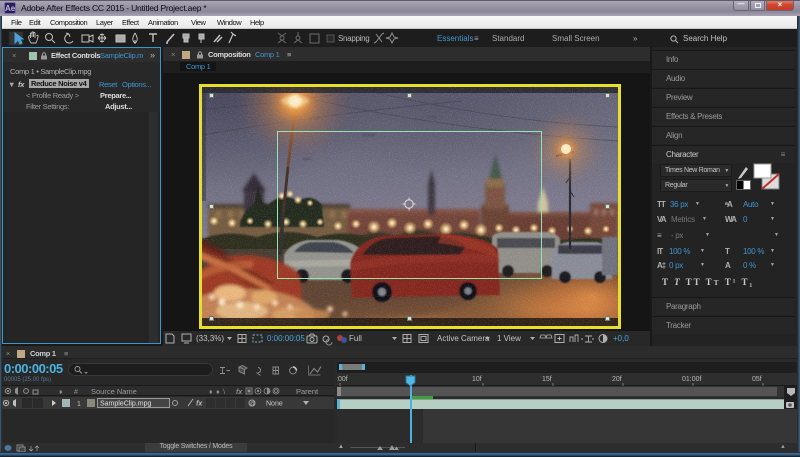  Describe the element at coordinates (342, 379) in the screenshot. I see `svg-text: :00f` at that location.